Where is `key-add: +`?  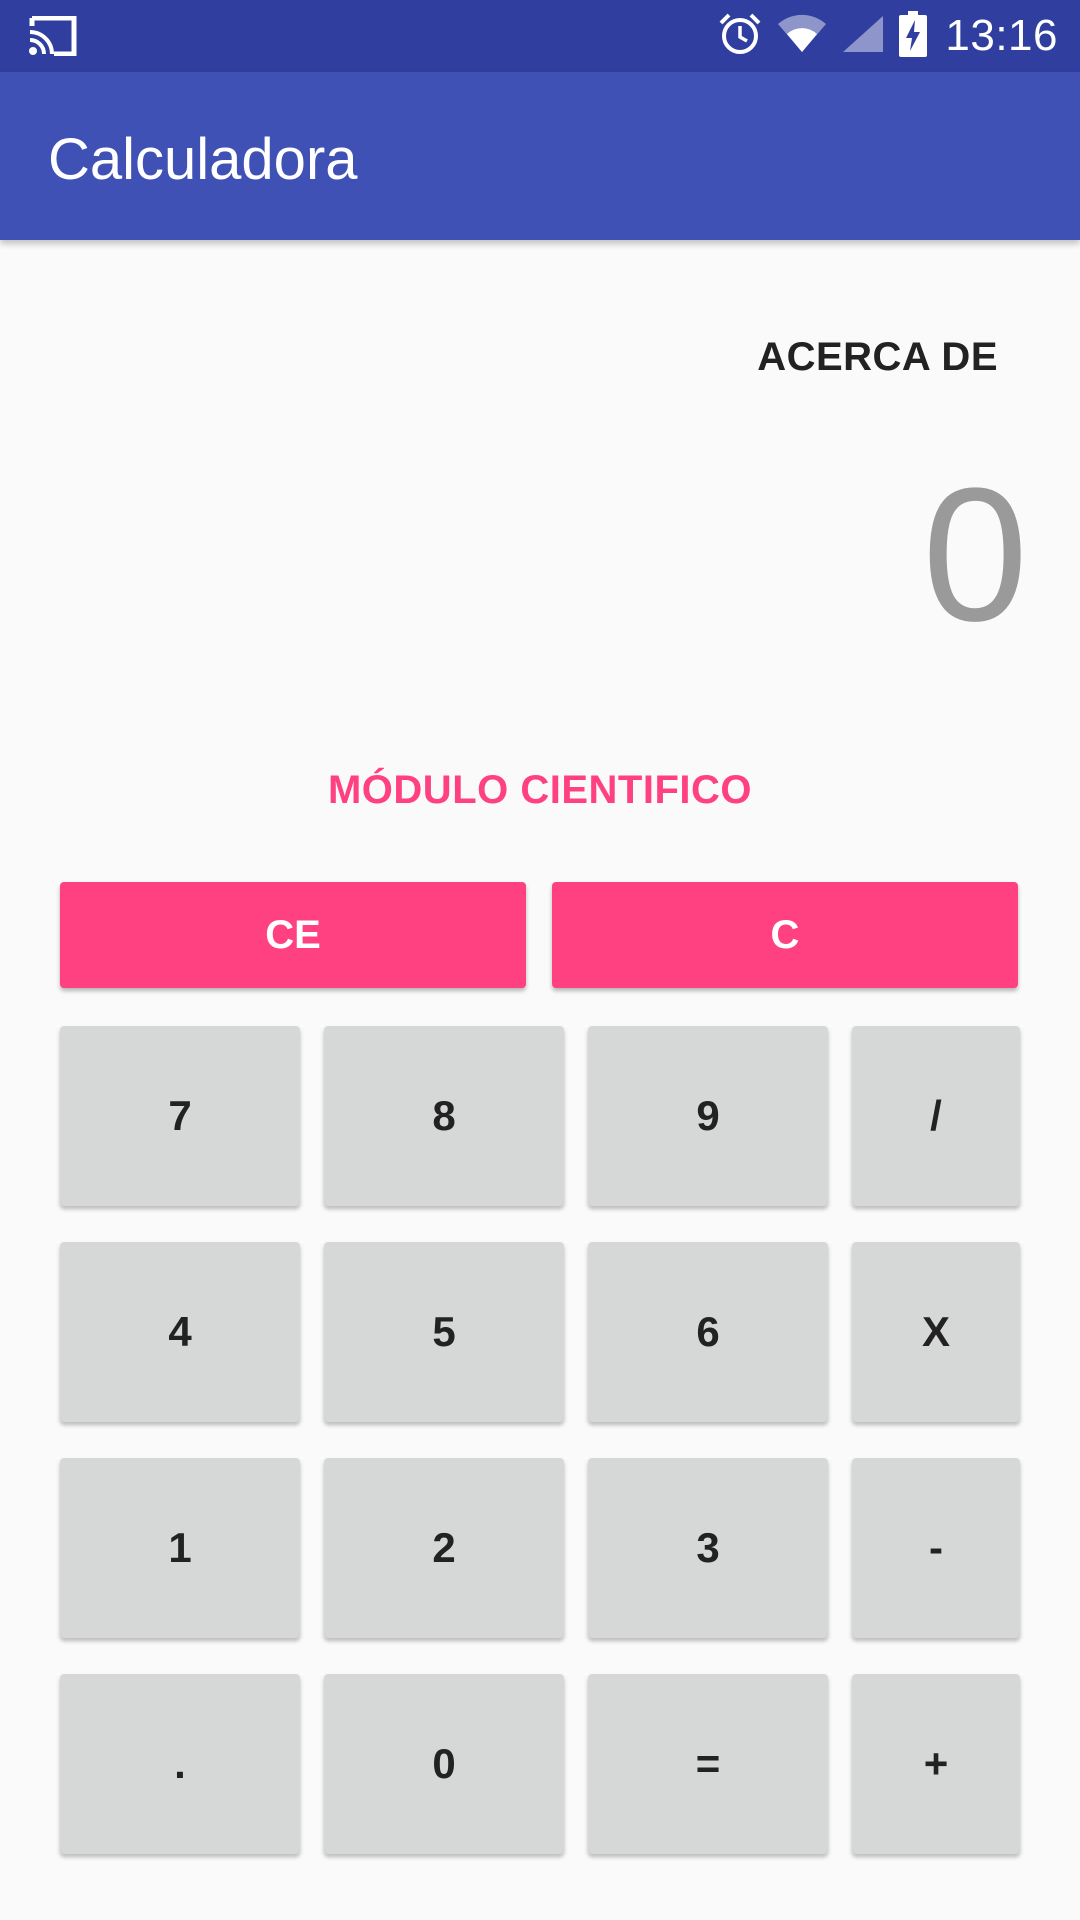
key-add: + is located at coordinates (936, 1764).